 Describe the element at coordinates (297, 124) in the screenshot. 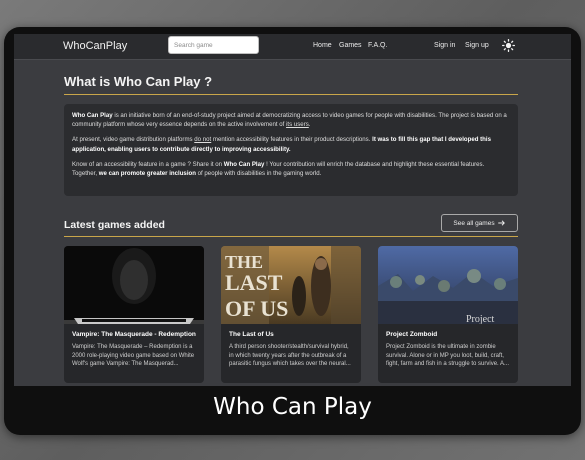

I see `users-link: its users` at that location.